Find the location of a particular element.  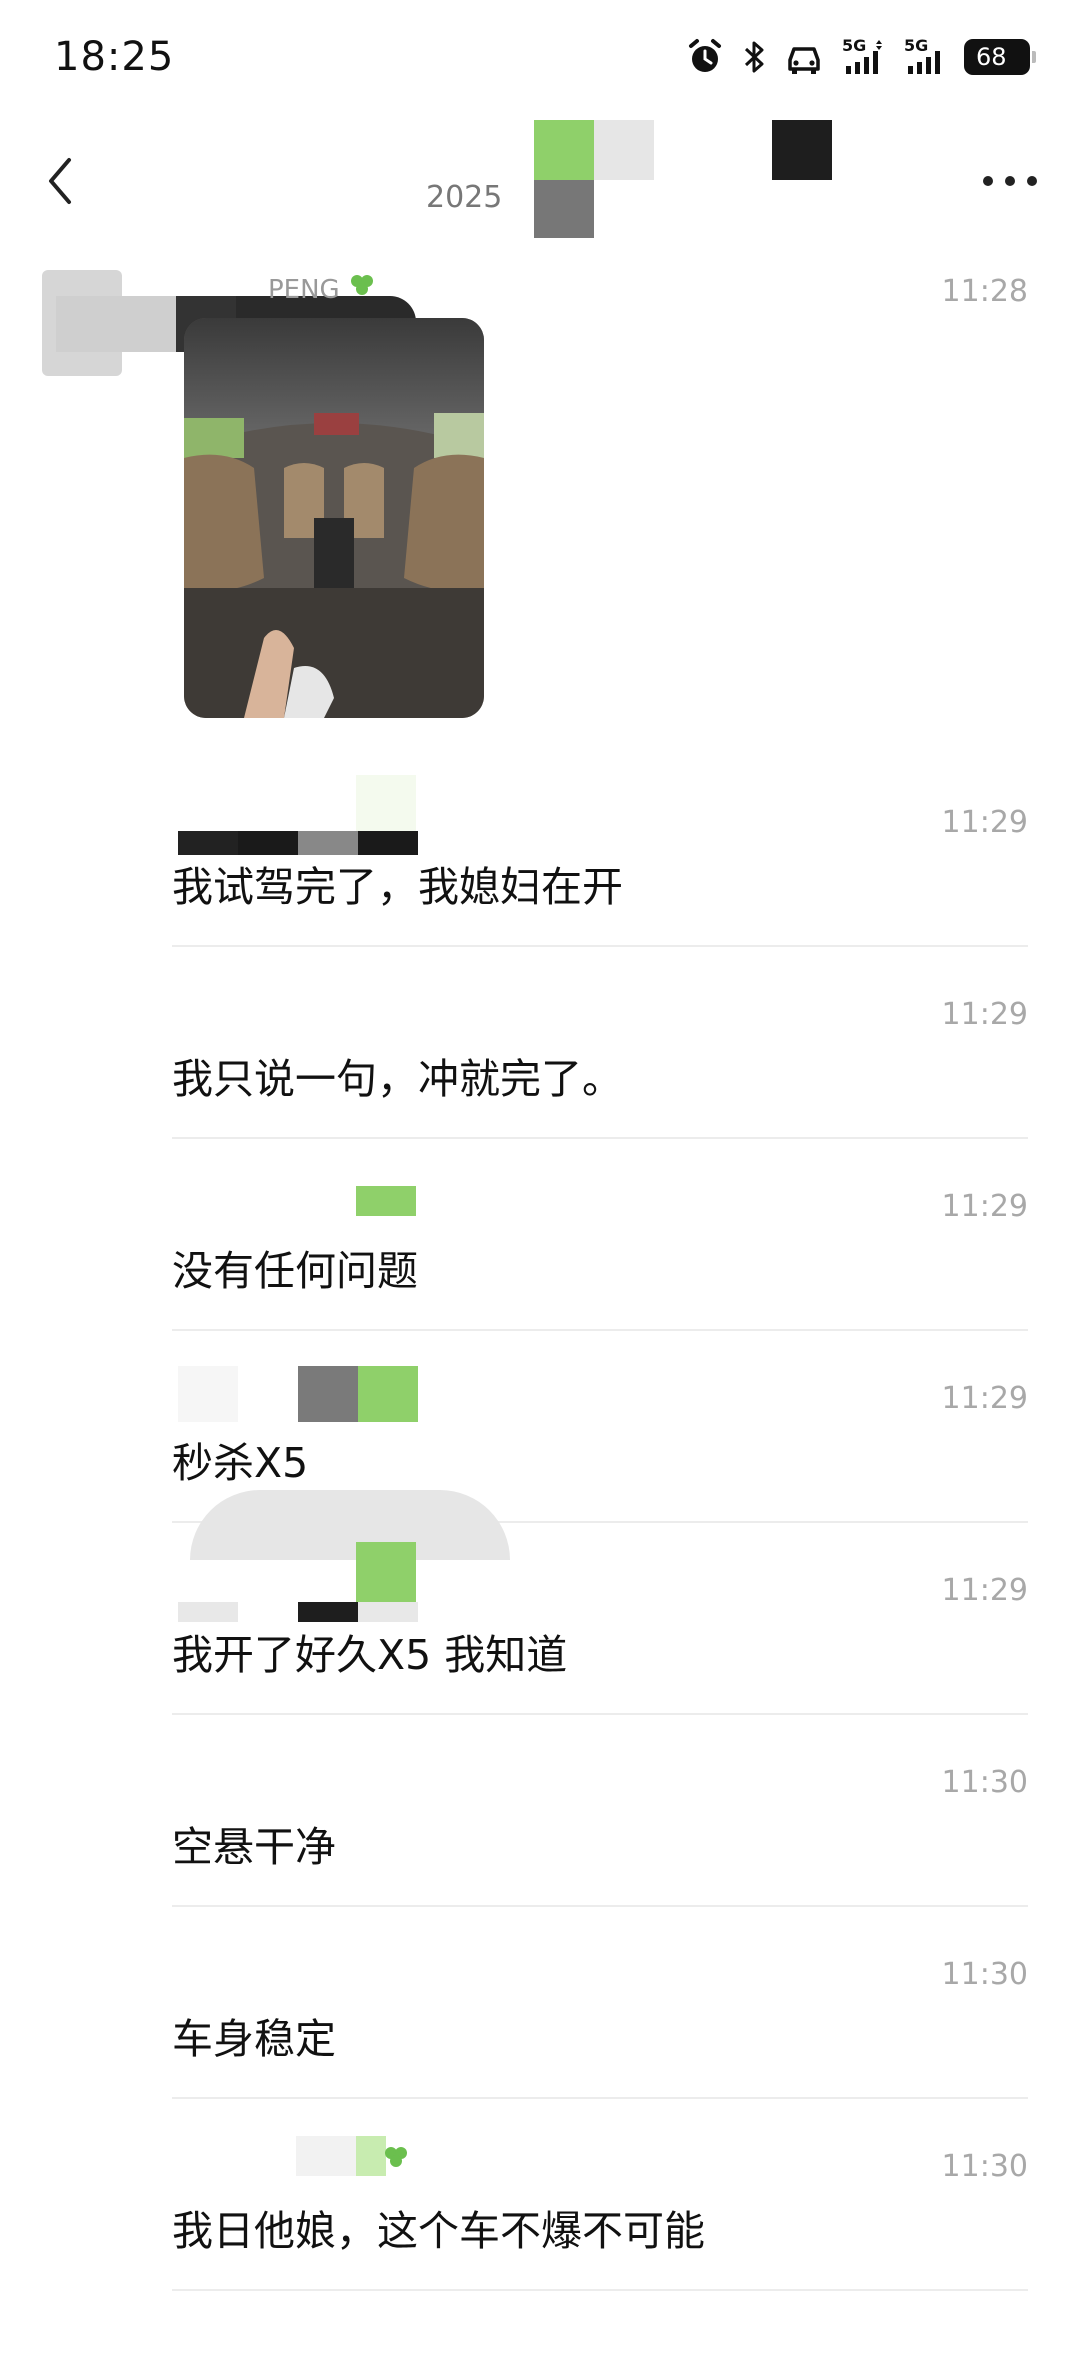

back-button is located at coordinates (60, 181).